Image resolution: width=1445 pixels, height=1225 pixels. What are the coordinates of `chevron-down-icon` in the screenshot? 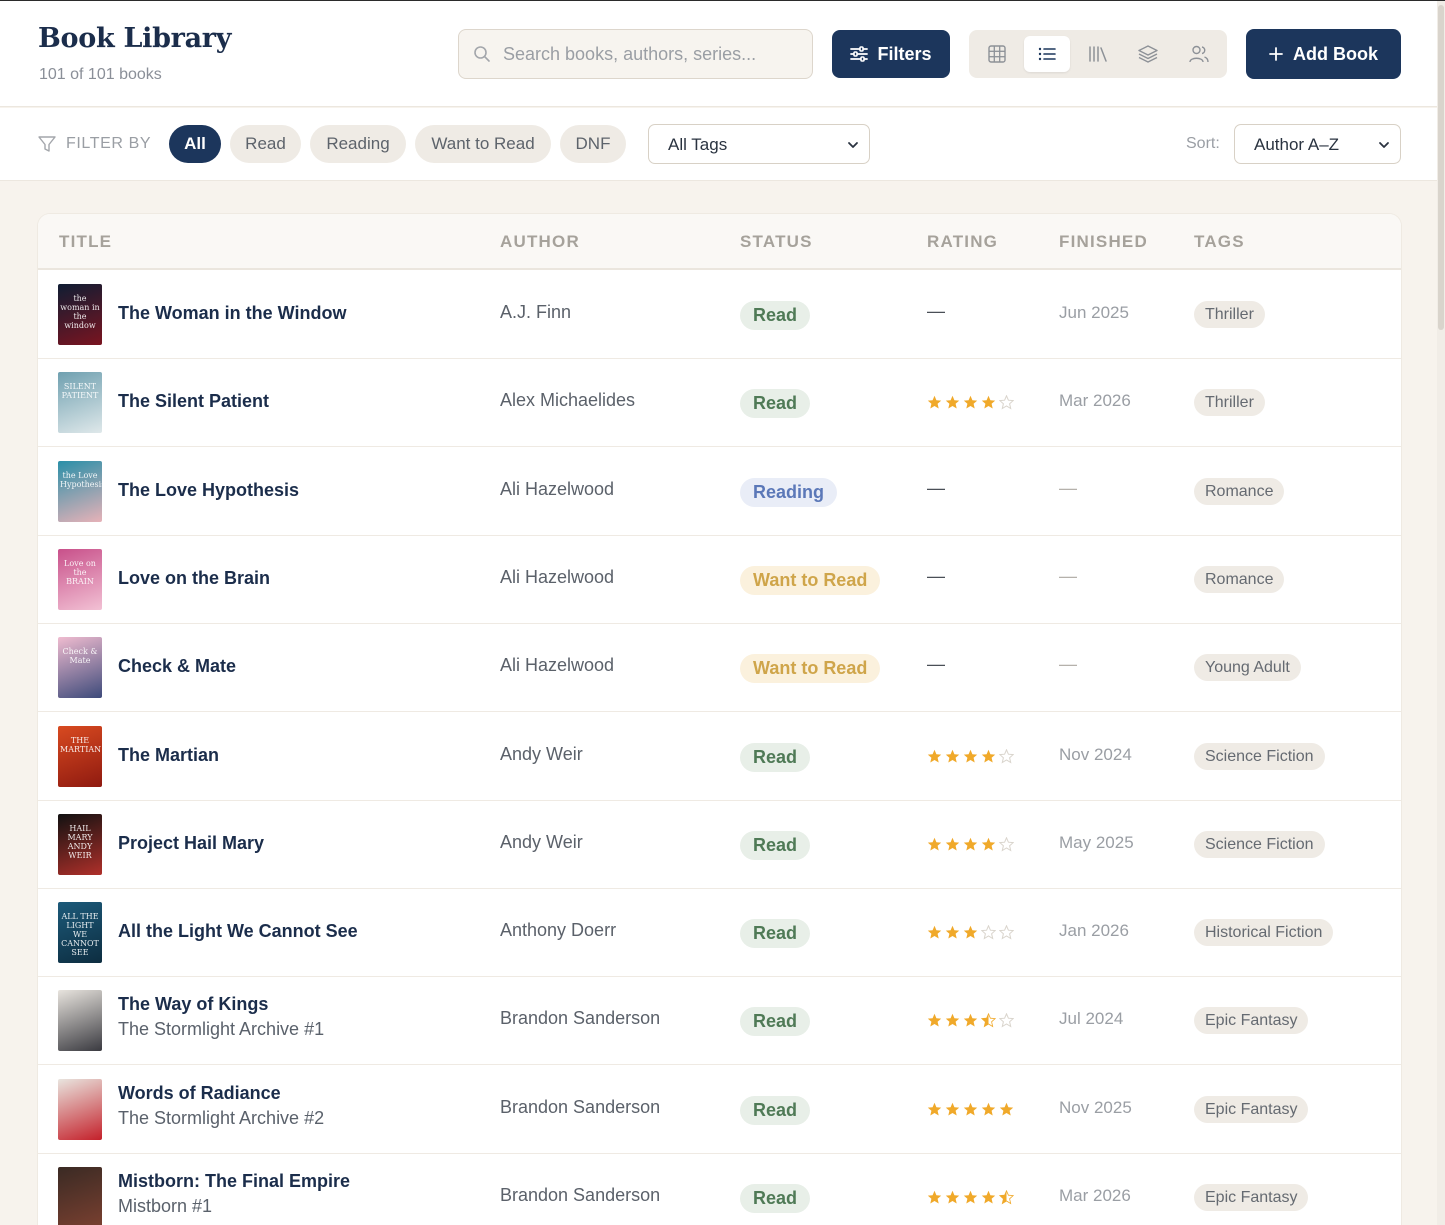 It's located at (853, 145).